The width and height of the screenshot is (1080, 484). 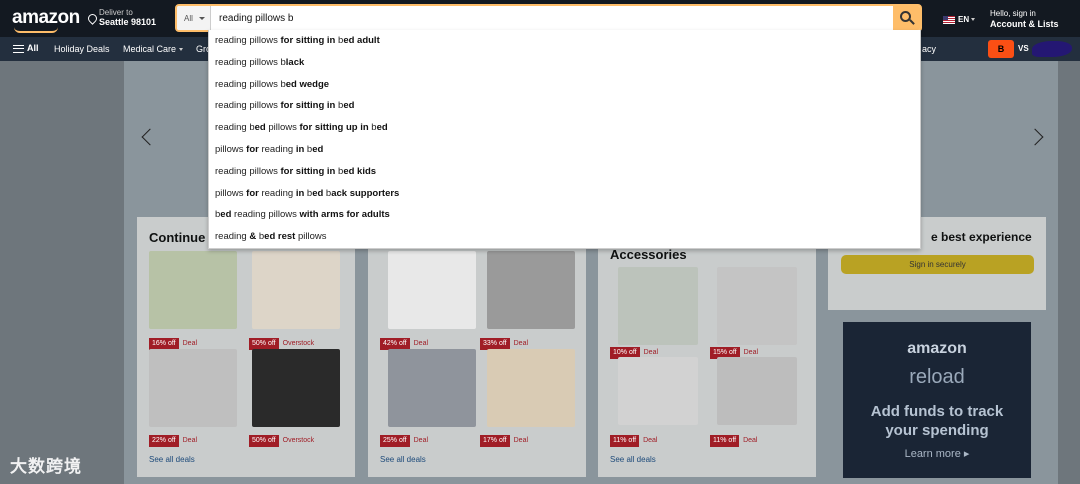 What do you see at coordinates (734, 350) in the screenshot?
I see `deal-badge-row: 15% off Deal` at bounding box center [734, 350].